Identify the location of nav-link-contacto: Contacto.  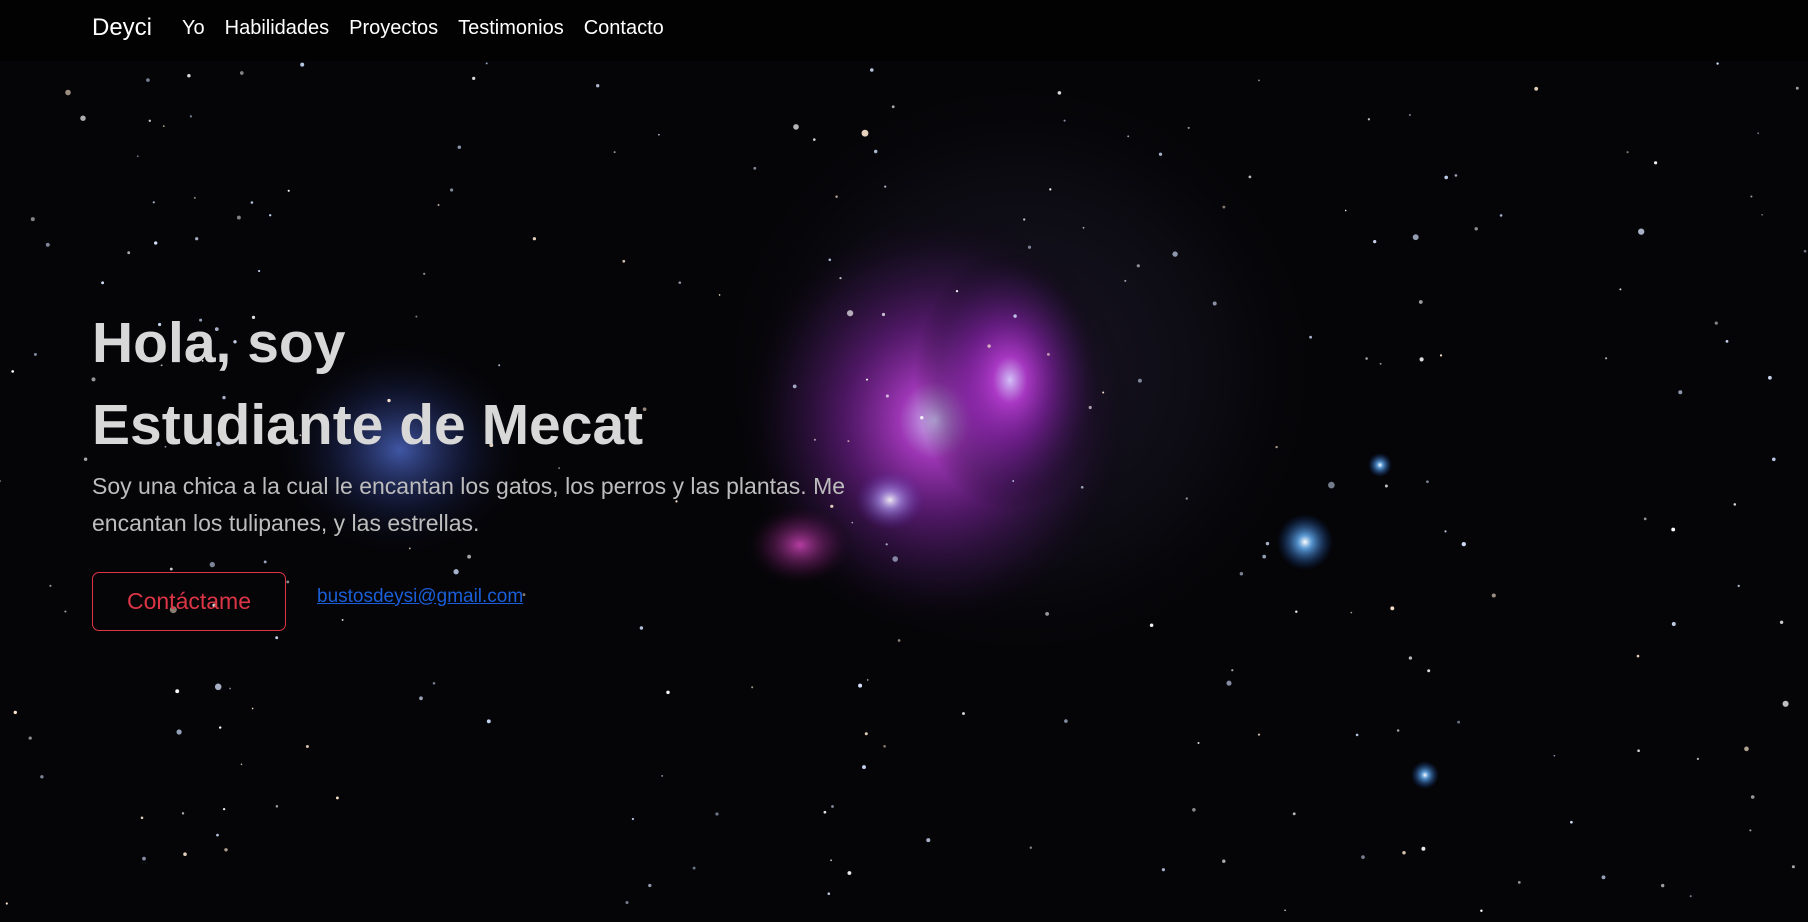
(624, 28).